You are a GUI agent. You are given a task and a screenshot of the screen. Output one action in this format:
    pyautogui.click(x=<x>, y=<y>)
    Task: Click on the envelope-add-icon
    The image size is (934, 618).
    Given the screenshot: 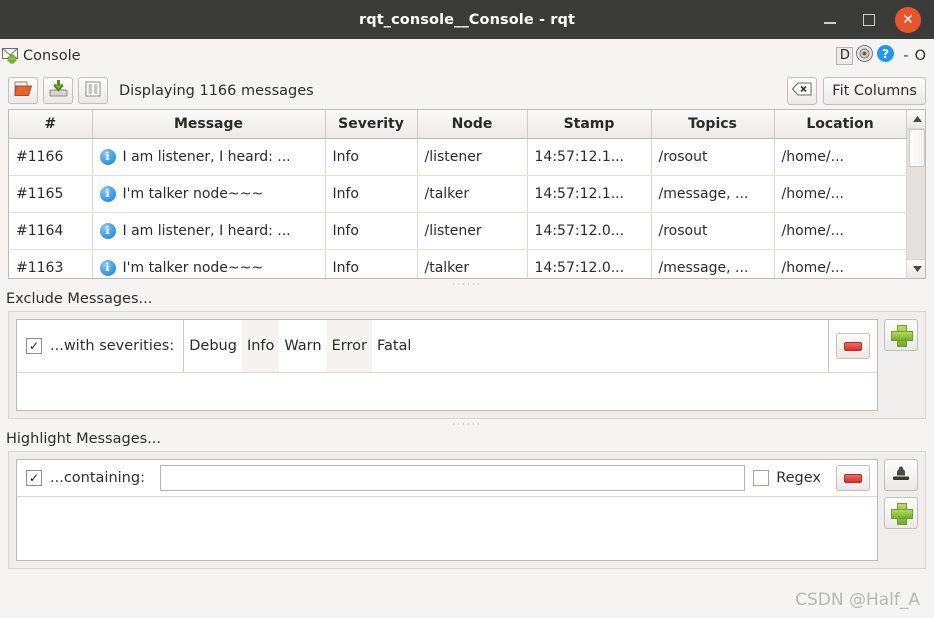 What is the action you would take?
    pyautogui.click(x=12, y=55)
    